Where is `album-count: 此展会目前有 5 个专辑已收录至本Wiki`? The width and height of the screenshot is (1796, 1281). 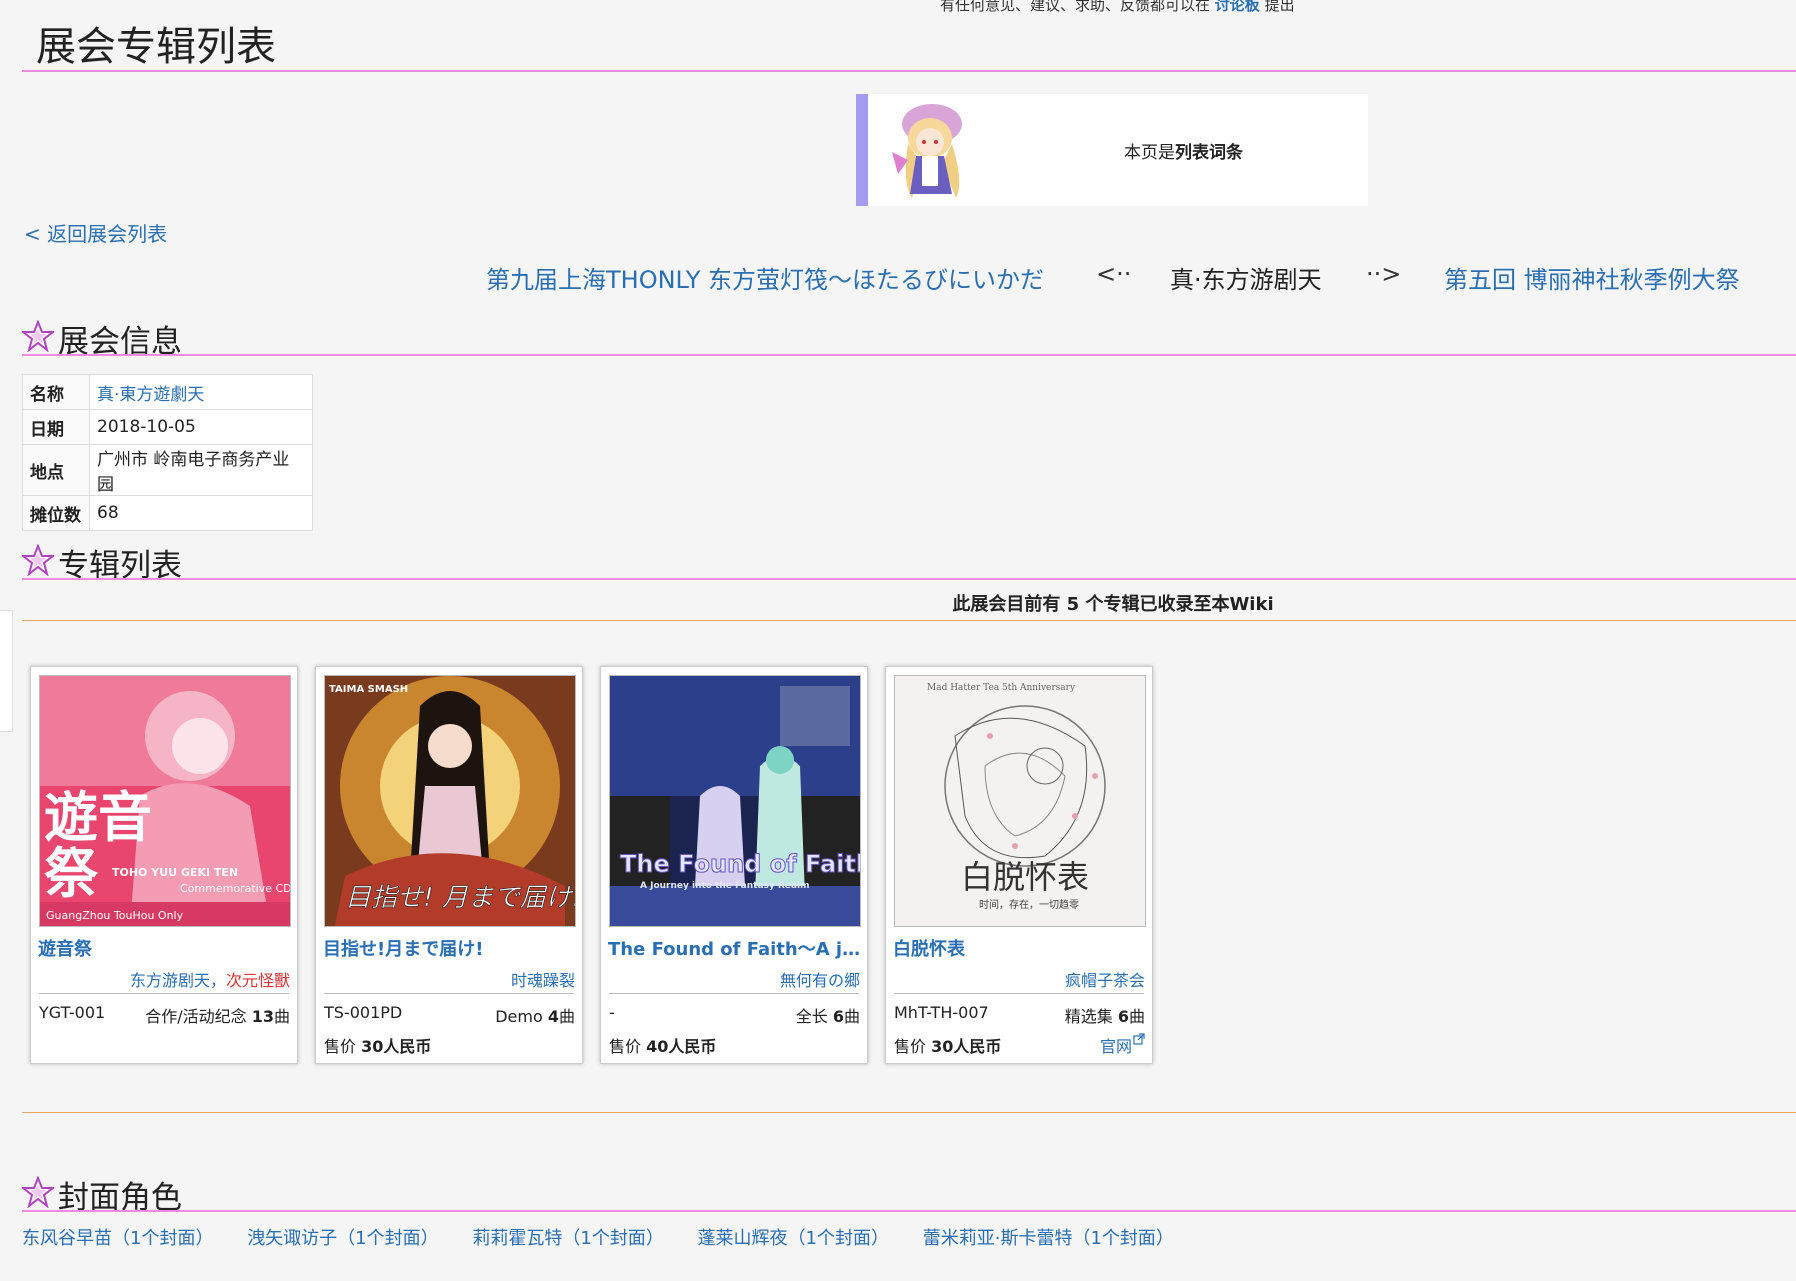
album-count: 此展会目前有 5 个专辑已收录至本Wiki is located at coordinates (1113, 604).